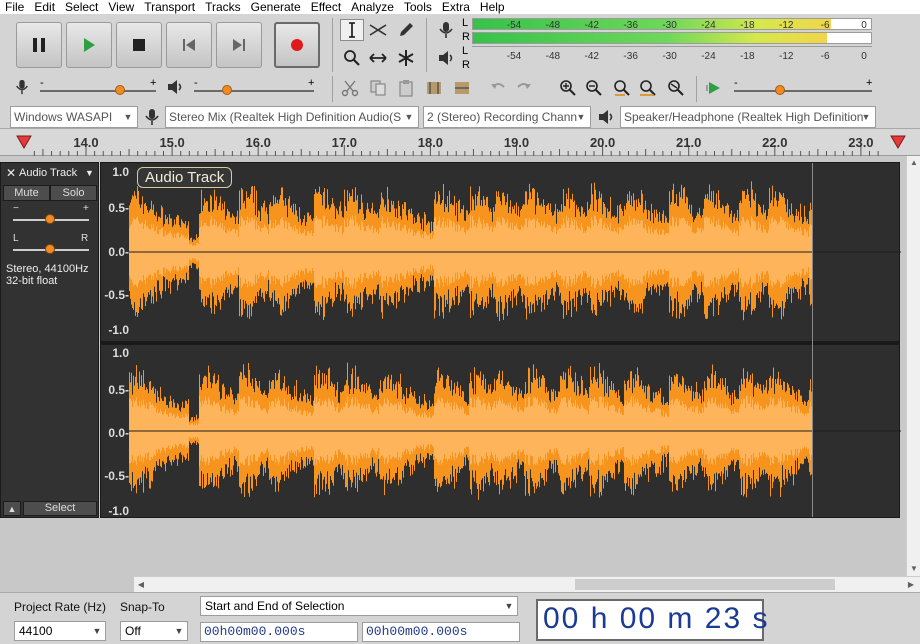  What do you see at coordinates (239, 45) in the screenshot?
I see `skip-to-end-button` at bounding box center [239, 45].